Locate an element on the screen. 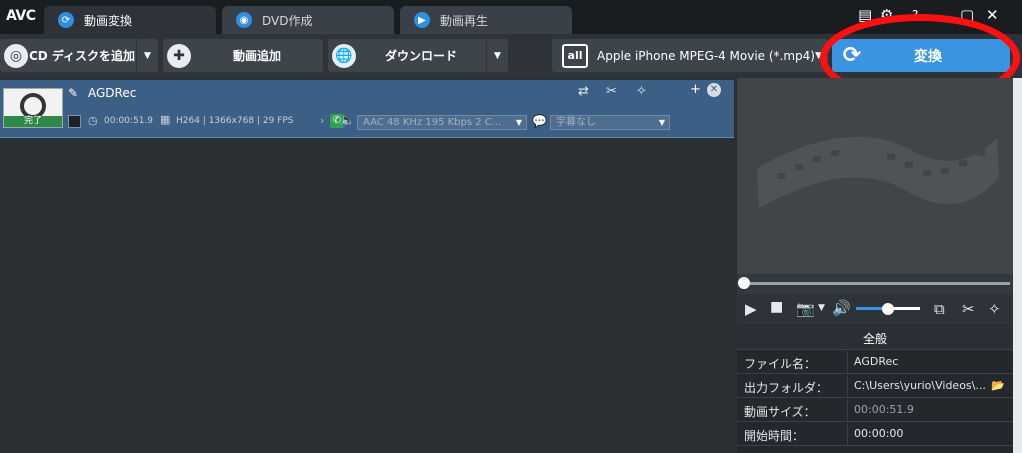 Image resolution: width=1022 pixels, height=453 pixels. tab-label: DVD作成 is located at coordinates (287, 20).